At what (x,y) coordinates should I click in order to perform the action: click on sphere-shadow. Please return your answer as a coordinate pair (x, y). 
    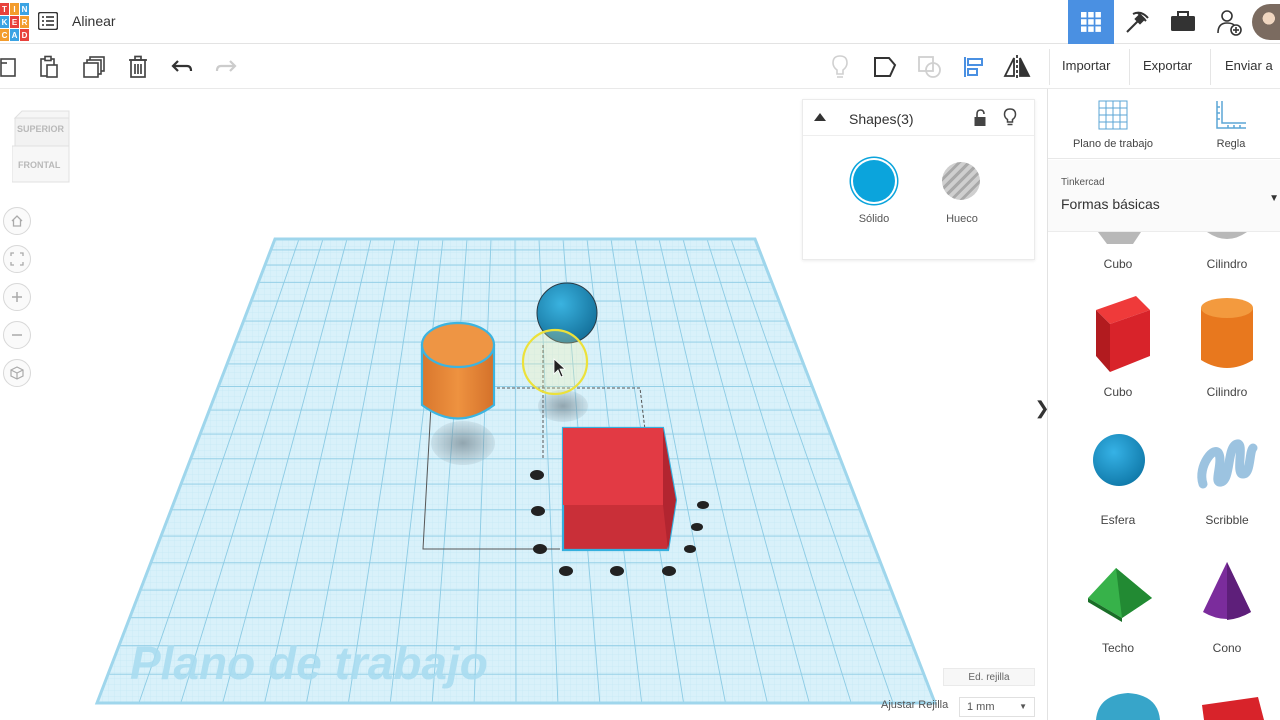
    Looking at the image, I should click on (563, 406).